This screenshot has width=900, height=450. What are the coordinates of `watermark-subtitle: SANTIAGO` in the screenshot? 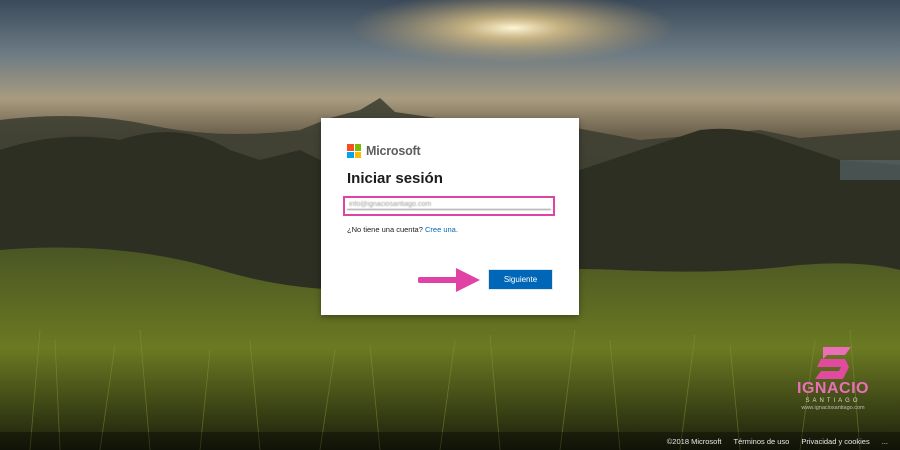 It's located at (833, 401).